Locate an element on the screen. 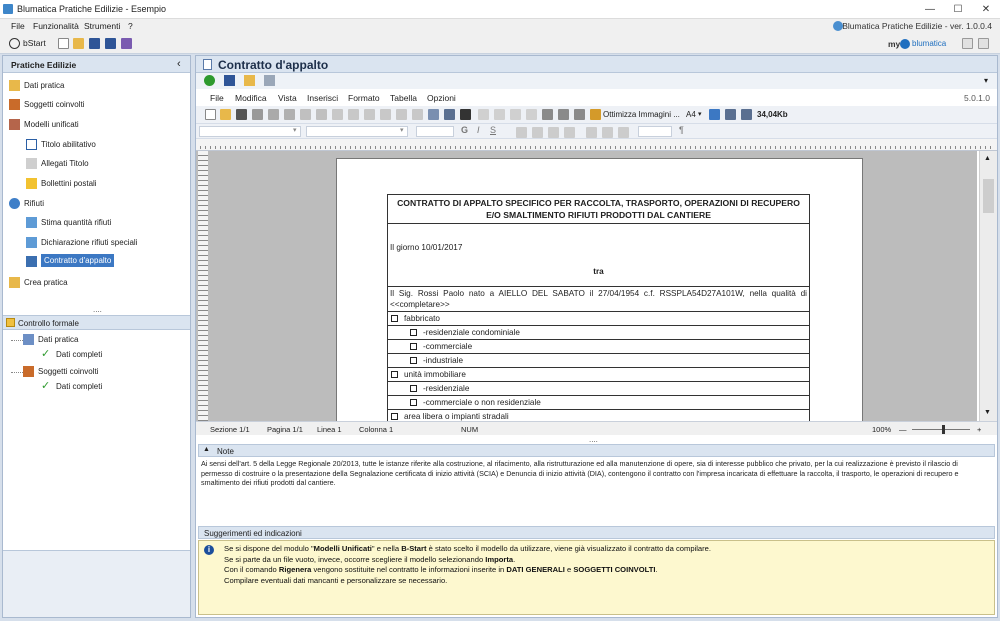 This screenshot has width=1000, height=621. open-icon is located at coordinates (225, 114).